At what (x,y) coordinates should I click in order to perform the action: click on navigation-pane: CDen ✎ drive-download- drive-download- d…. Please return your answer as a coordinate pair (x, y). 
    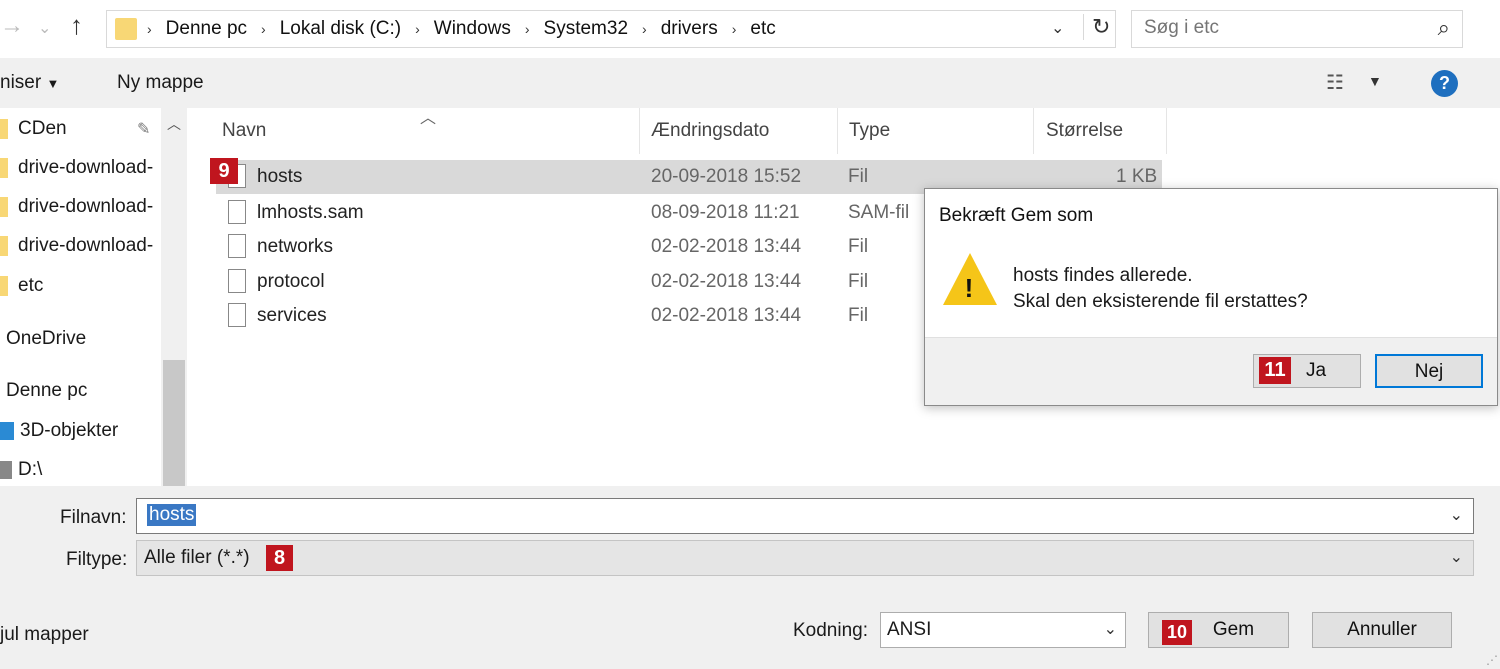
    Looking at the image, I should click on (94, 297).